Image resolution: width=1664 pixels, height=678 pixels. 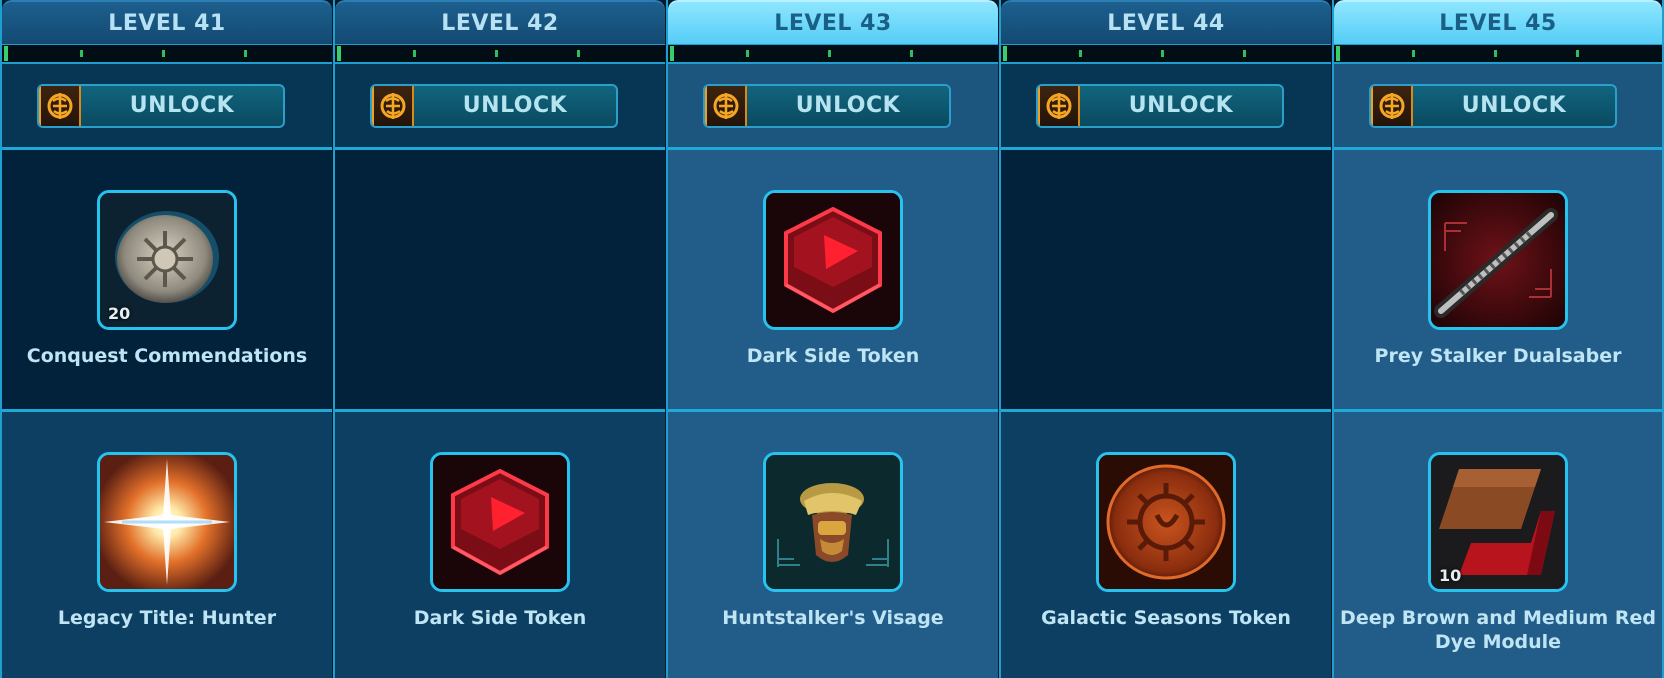 What do you see at coordinates (167, 260) in the screenshot?
I see `reward-slot: 20` at bounding box center [167, 260].